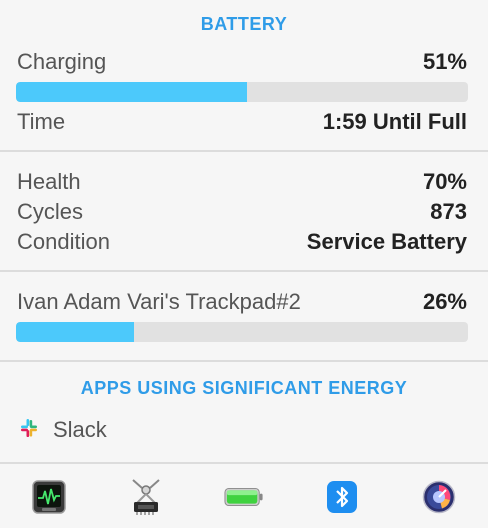 This screenshot has width=488, height=528. I want to click on cycles-value: 873, so click(448, 211).